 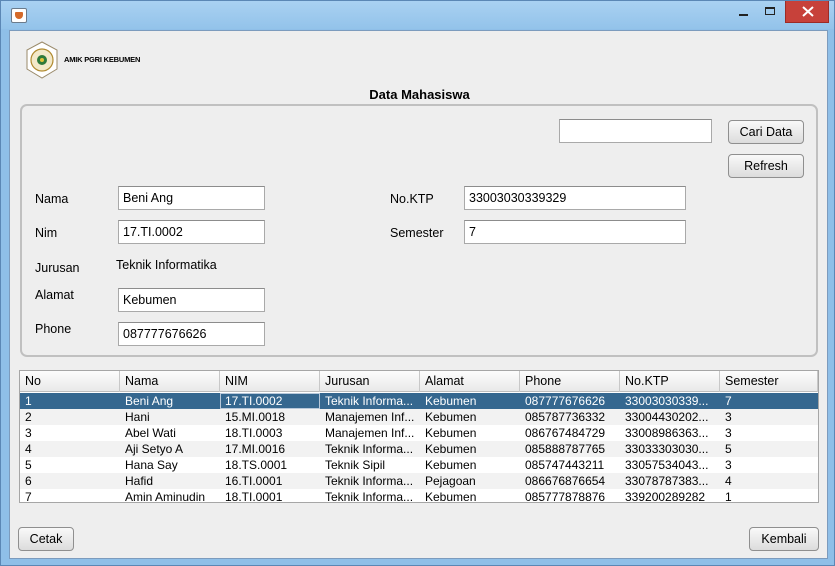 I want to click on column-header-jurusan: Jurusan, so click(x=370, y=381).